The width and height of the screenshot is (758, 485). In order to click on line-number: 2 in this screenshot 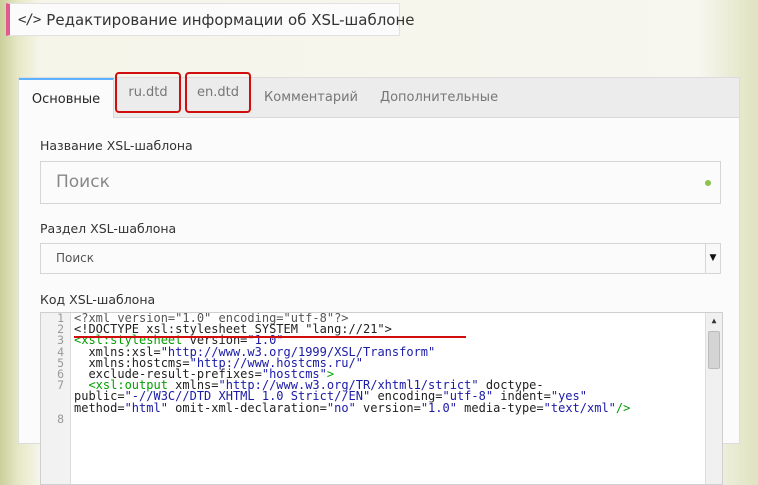, I will do `click(60, 329)`.